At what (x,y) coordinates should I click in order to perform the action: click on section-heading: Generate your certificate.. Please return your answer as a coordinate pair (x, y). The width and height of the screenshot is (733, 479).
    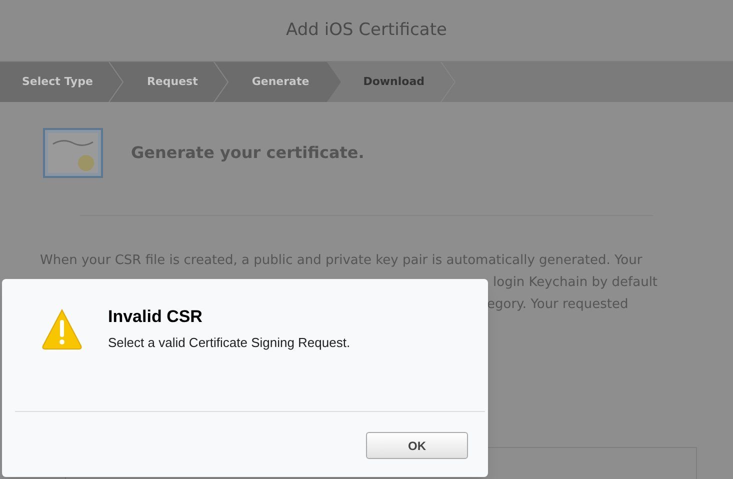
    Looking at the image, I should click on (247, 153).